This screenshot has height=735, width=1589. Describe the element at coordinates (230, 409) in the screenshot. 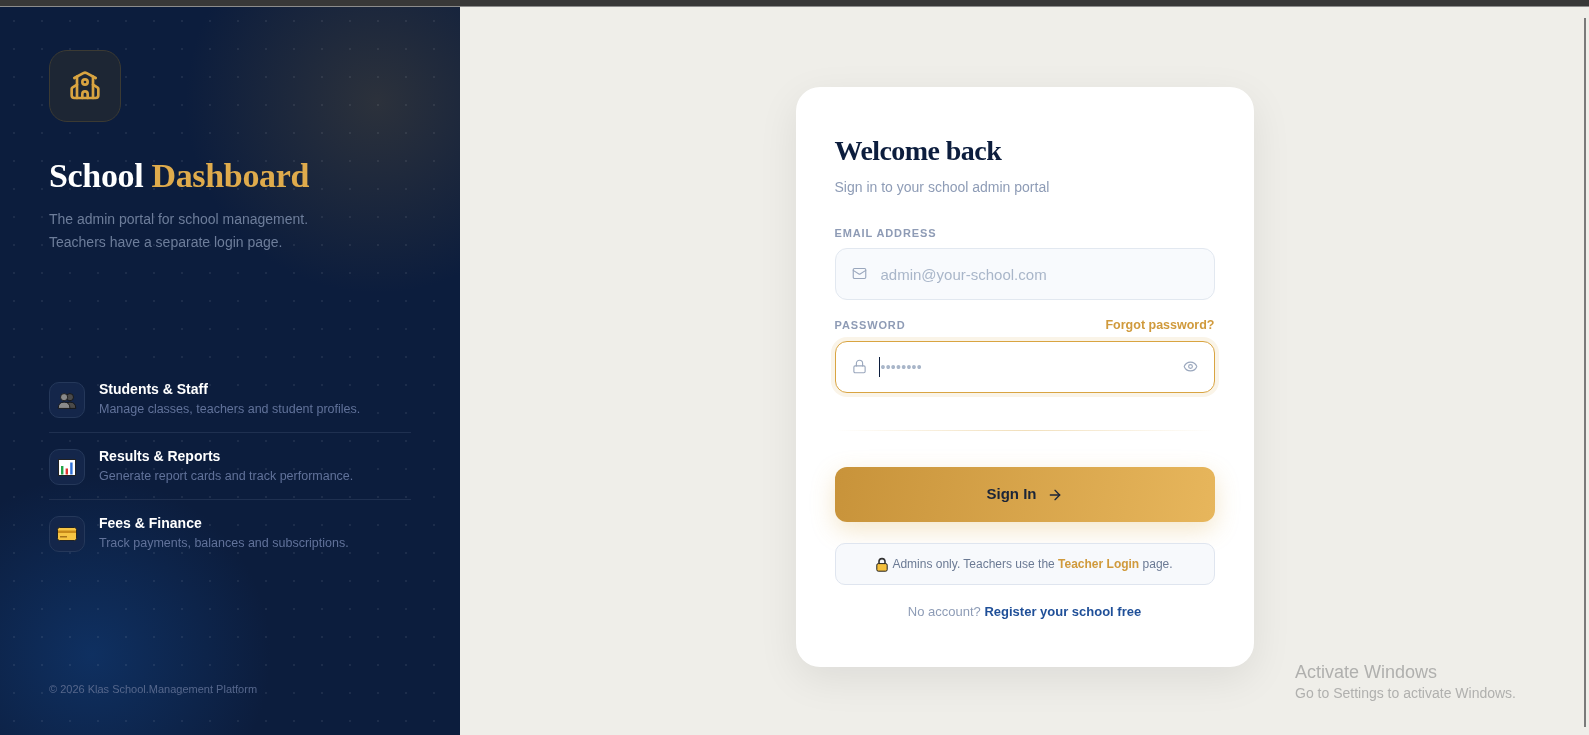

I see `feature-description: Manage classes, teachers and student profiles.` at that location.